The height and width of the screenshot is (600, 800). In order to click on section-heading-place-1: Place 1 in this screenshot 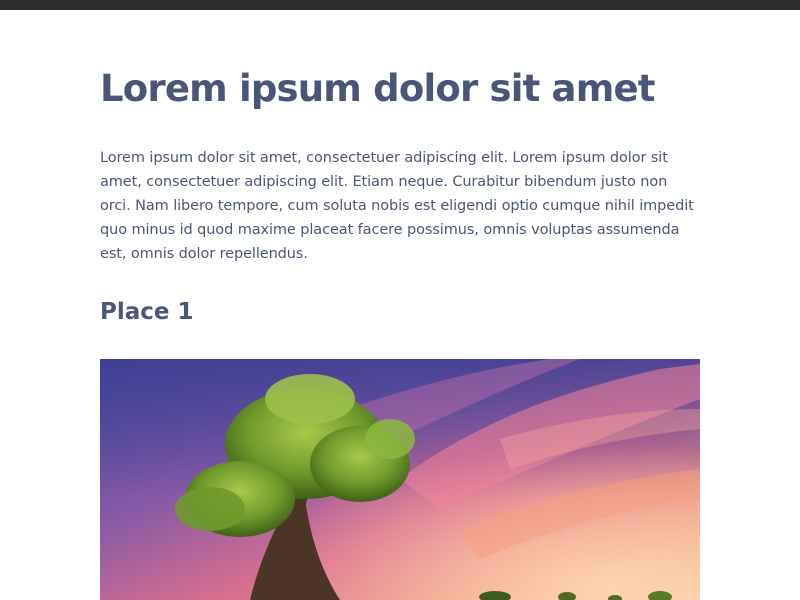, I will do `click(147, 312)`.